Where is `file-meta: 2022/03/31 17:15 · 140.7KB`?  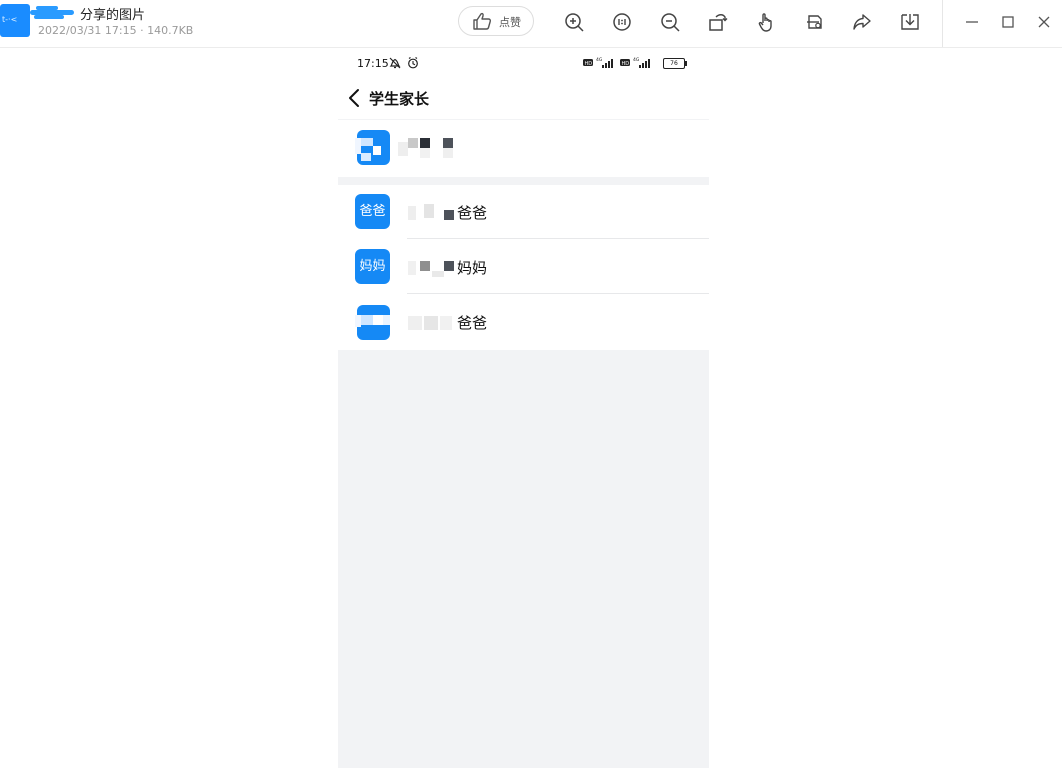 file-meta: 2022/03/31 17:15 · 140.7KB is located at coordinates (116, 30).